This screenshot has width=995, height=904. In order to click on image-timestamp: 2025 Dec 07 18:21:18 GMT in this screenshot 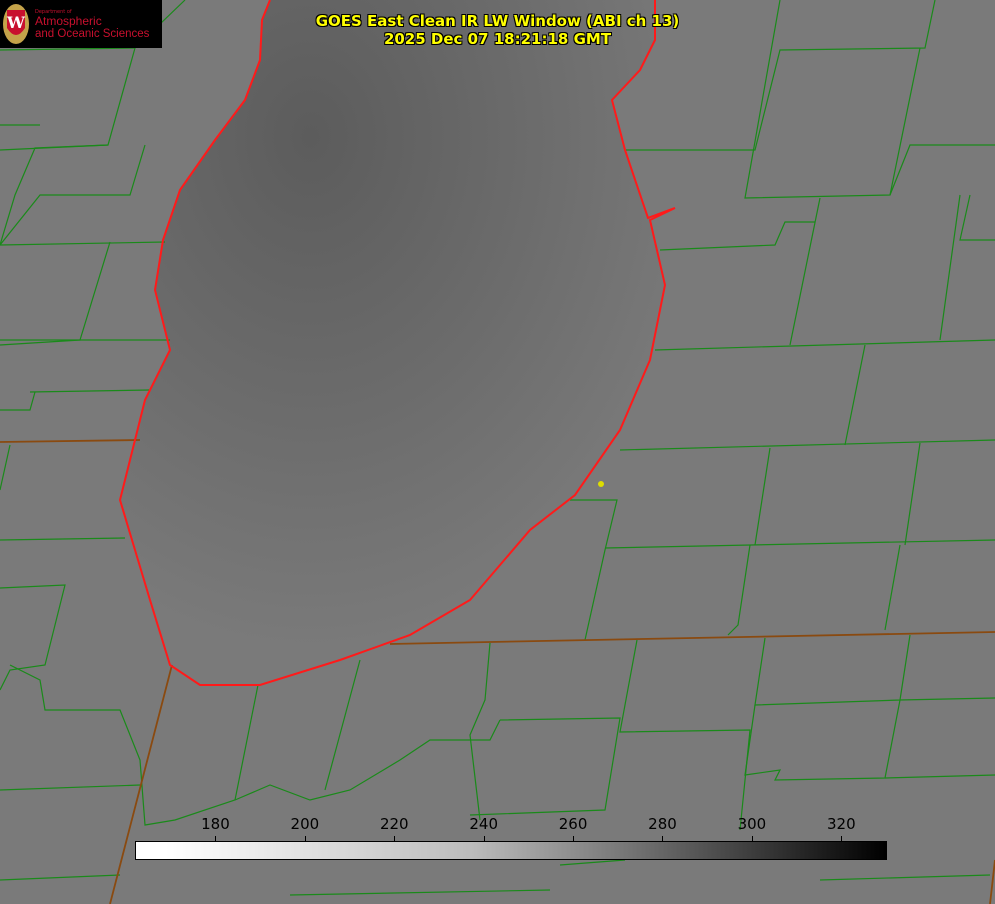, I will do `click(497, 39)`.